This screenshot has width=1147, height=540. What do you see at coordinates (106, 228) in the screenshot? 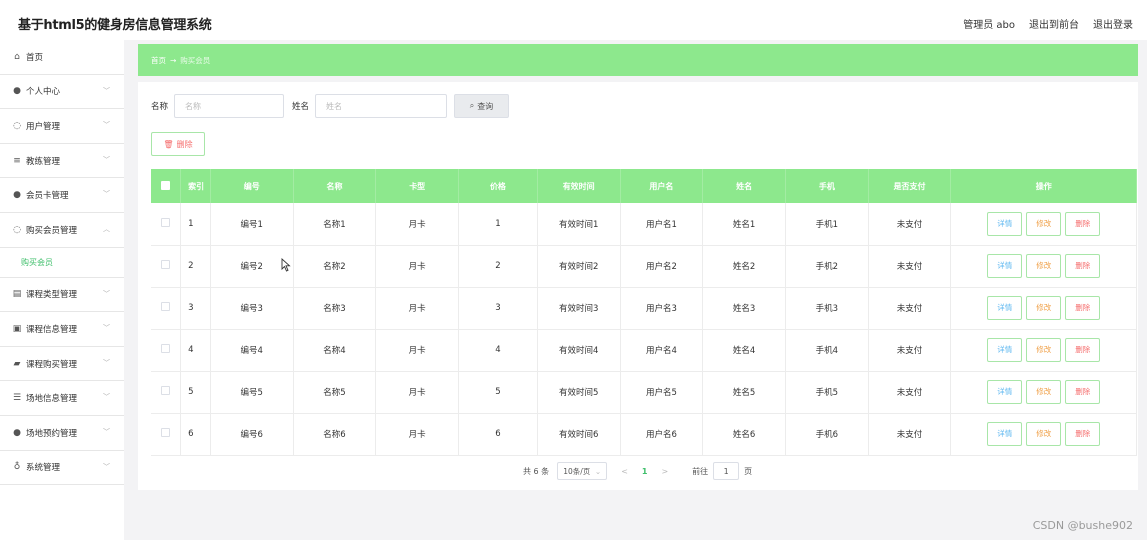
I see `chevron-up-icon: ︿` at bounding box center [106, 228].